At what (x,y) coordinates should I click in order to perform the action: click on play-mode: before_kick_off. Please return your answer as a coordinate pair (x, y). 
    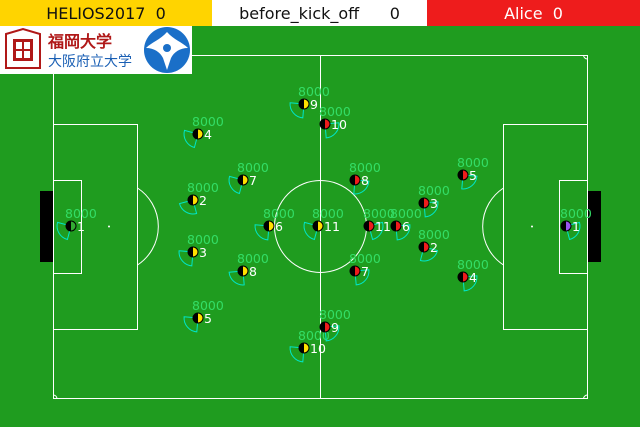
    Looking at the image, I should click on (299, 13).